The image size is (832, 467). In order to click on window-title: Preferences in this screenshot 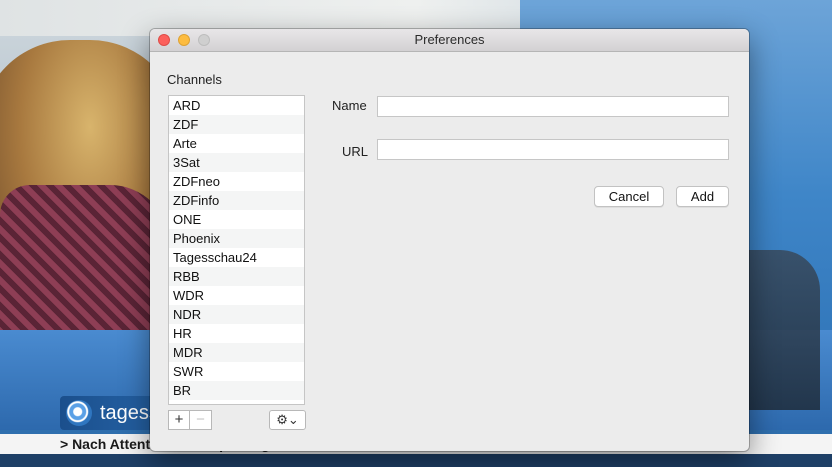, I will do `click(449, 39)`.